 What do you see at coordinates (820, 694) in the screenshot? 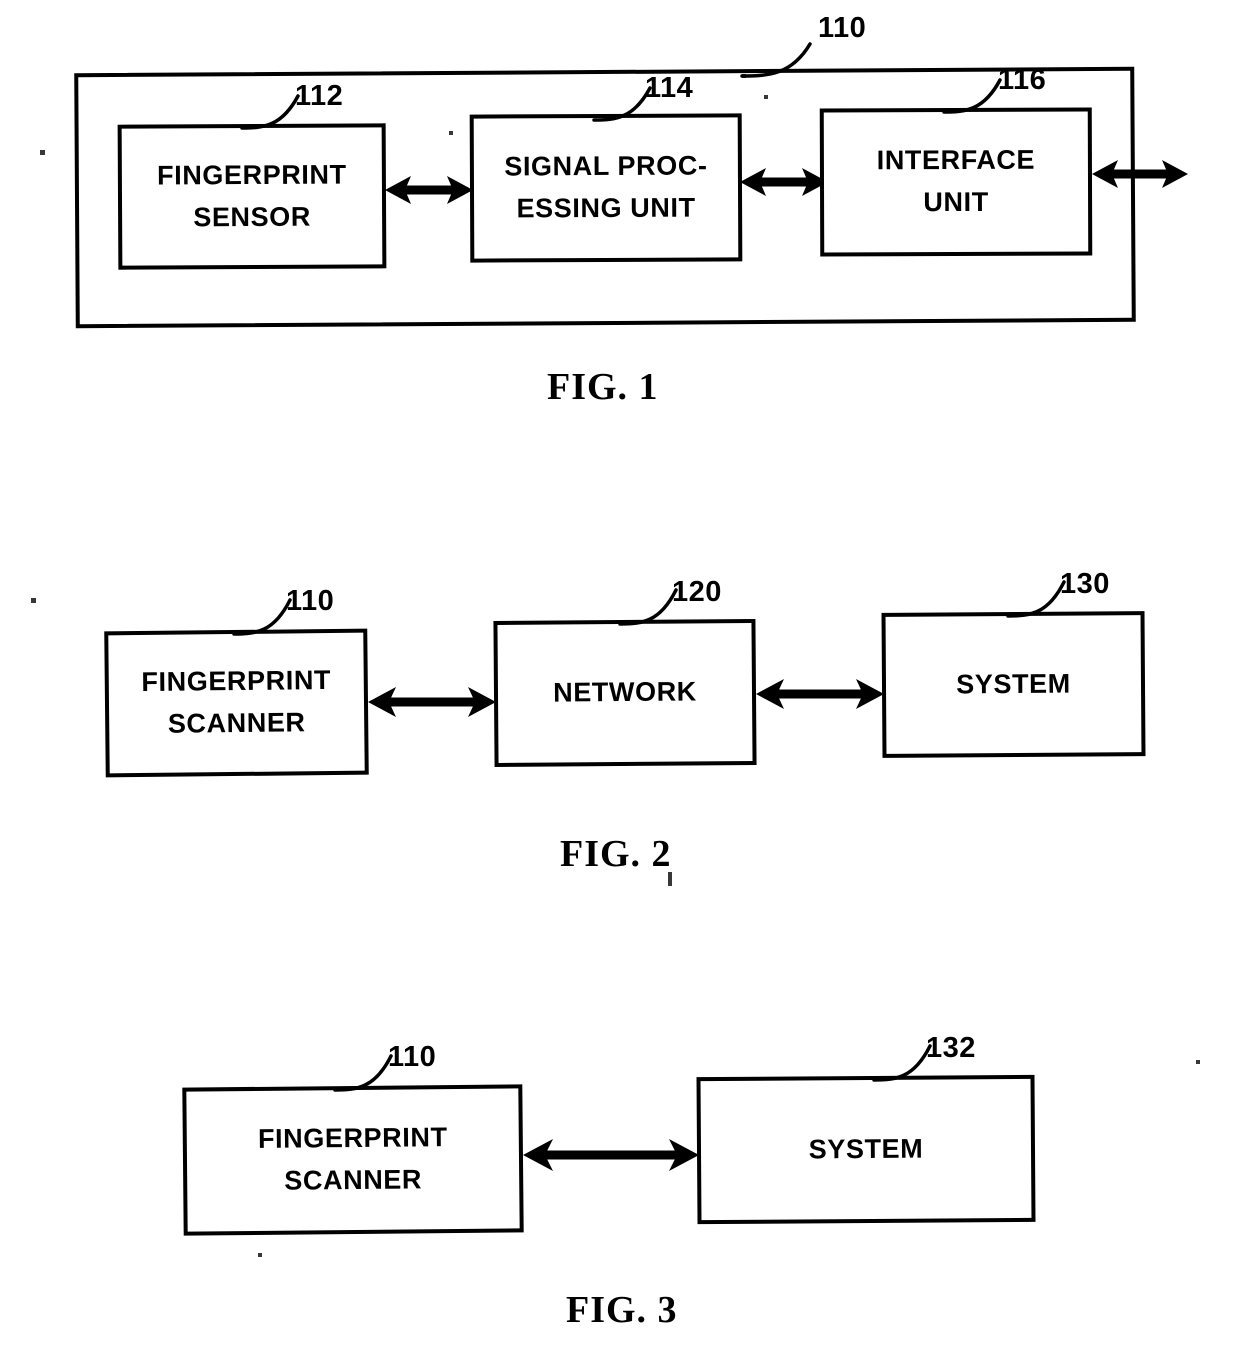
I see `connector-network-to-system` at bounding box center [820, 694].